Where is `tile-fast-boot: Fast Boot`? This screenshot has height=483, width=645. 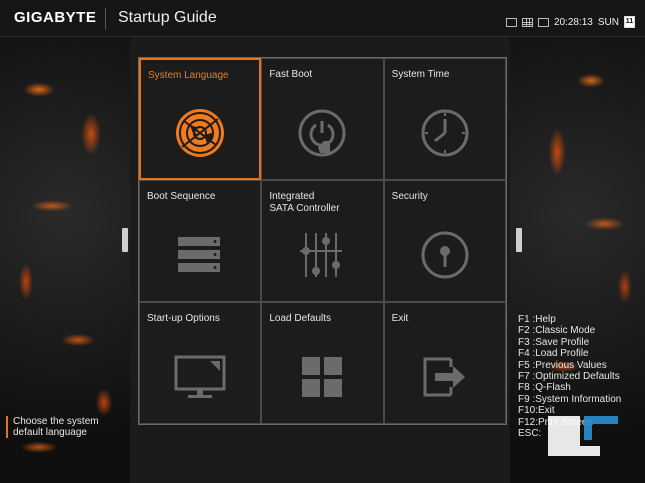
tile-fast-boot: Fast Boot is located at coordinates (322, 119).